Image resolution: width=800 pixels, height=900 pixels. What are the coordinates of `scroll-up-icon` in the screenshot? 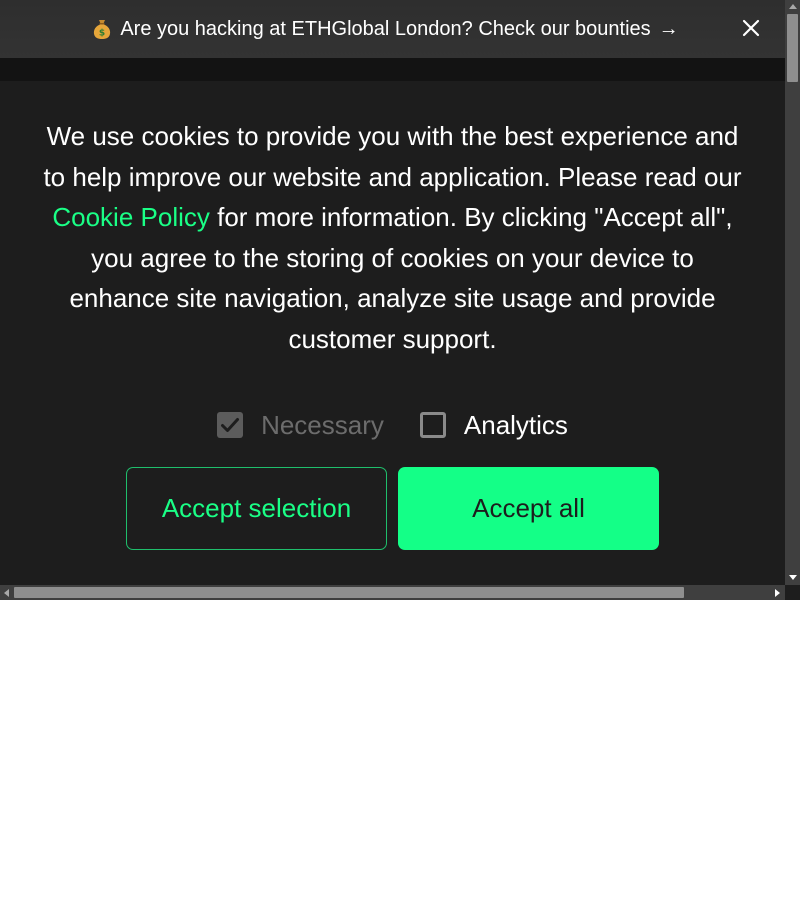 It's located at (793, 6).